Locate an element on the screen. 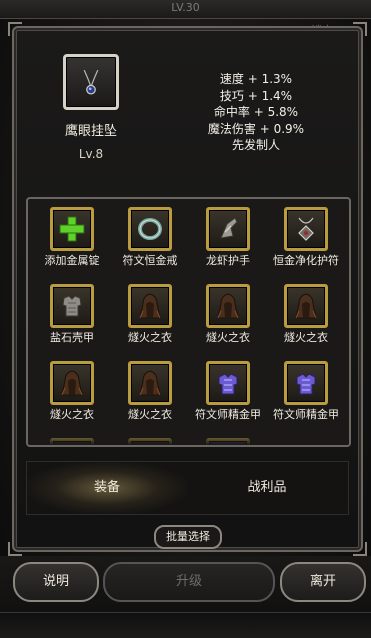 The width and height of the screenshot is (371, 638). help-button: 说明 is located at coordinates (56, 582).